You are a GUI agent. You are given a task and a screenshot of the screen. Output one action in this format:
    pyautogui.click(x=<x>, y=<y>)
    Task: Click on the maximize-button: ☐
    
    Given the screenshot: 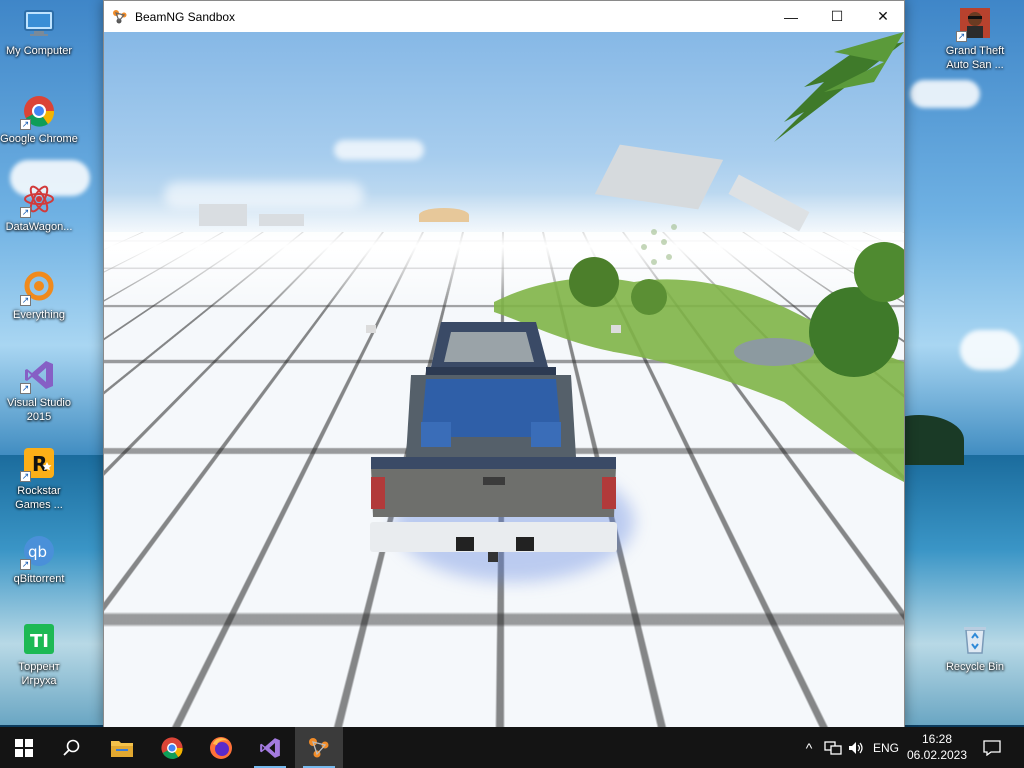 What is the action you would take?
    pyautogui.click(x=837, y=16)
    